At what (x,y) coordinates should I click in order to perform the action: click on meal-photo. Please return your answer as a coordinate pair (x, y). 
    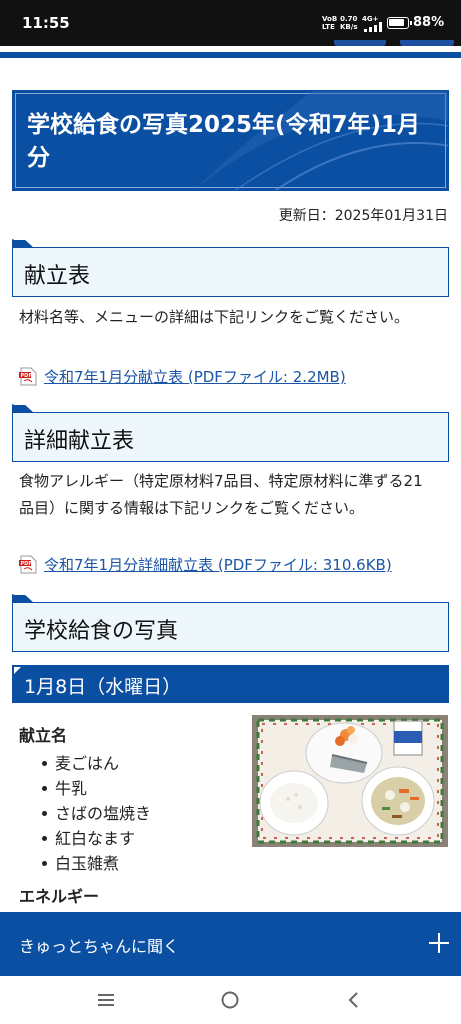
    Looking at the image, I should click on (350, 781).